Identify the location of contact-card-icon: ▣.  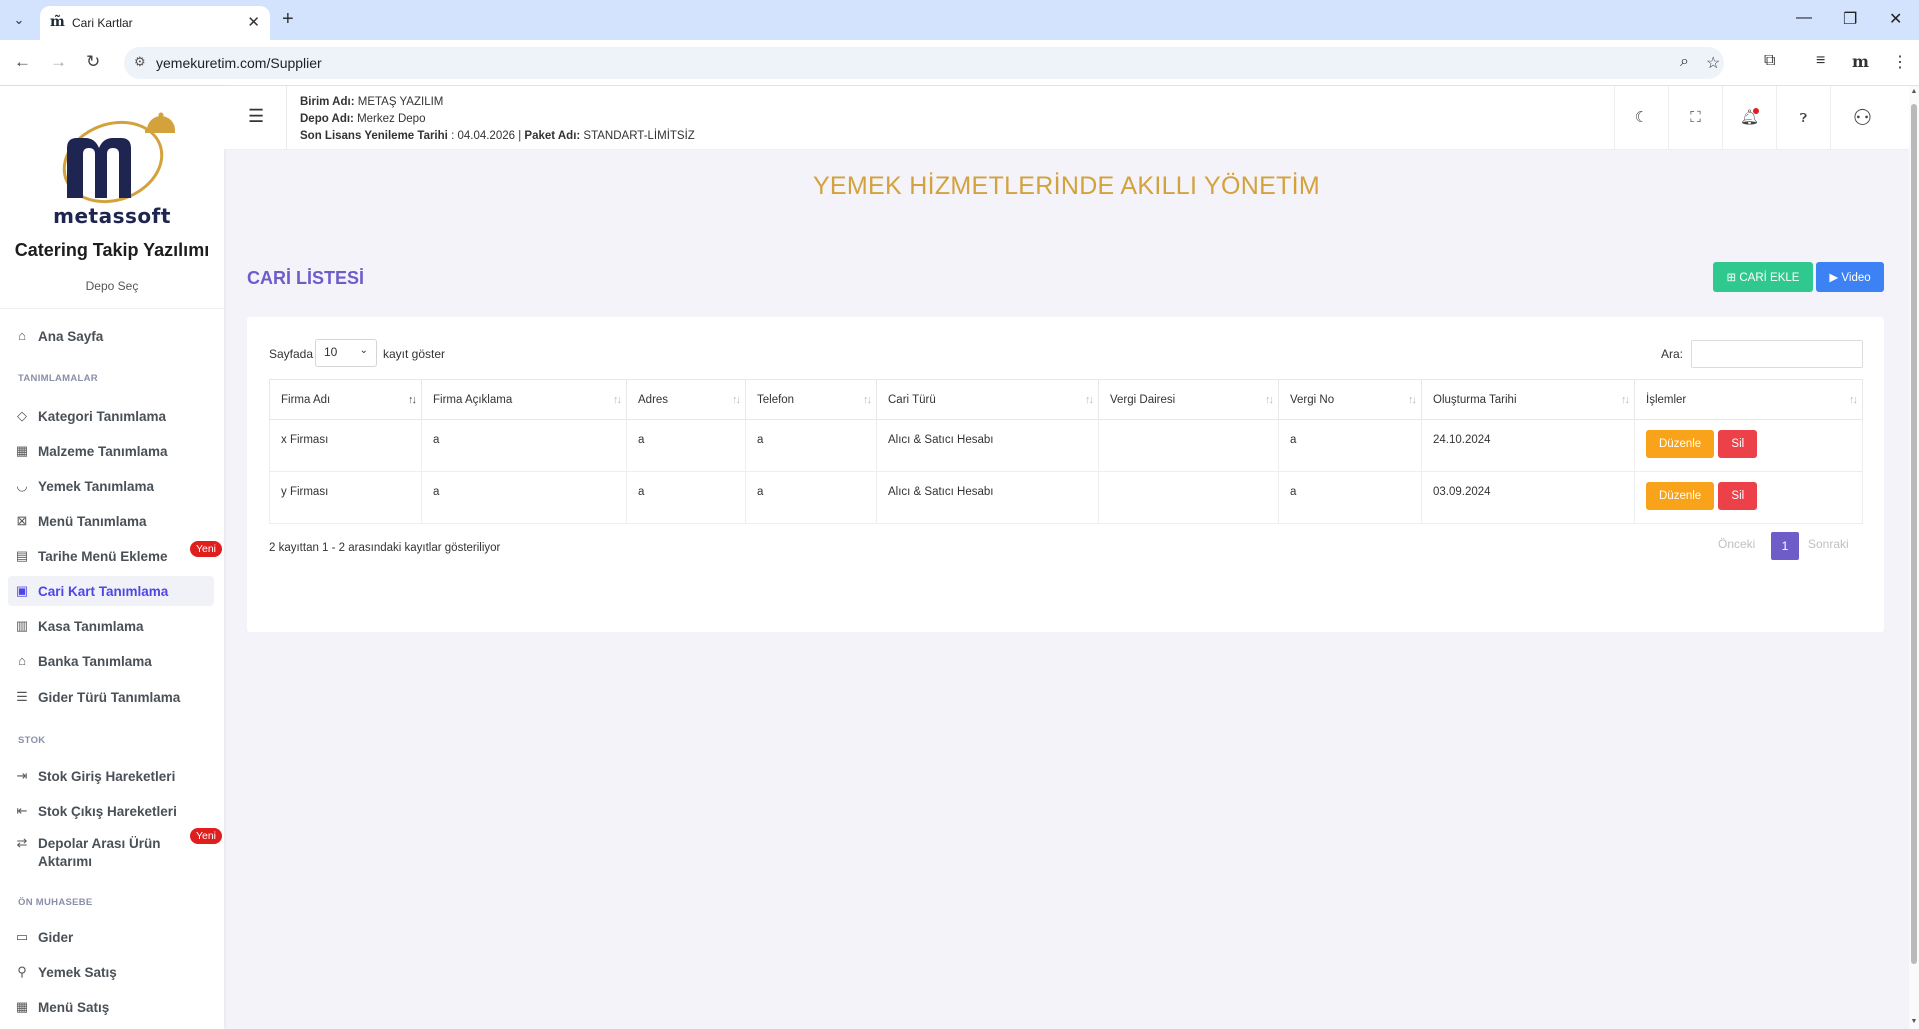
(22, 590).